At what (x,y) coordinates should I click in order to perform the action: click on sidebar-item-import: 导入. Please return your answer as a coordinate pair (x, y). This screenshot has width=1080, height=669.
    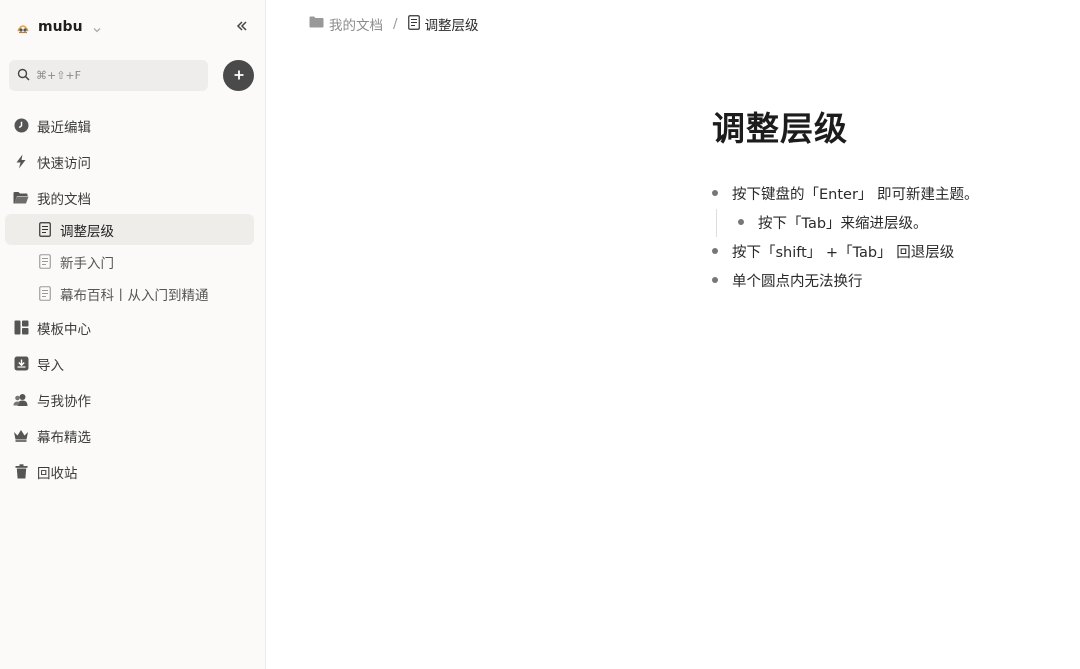
    Looking at the image, I should click on (129, 363).